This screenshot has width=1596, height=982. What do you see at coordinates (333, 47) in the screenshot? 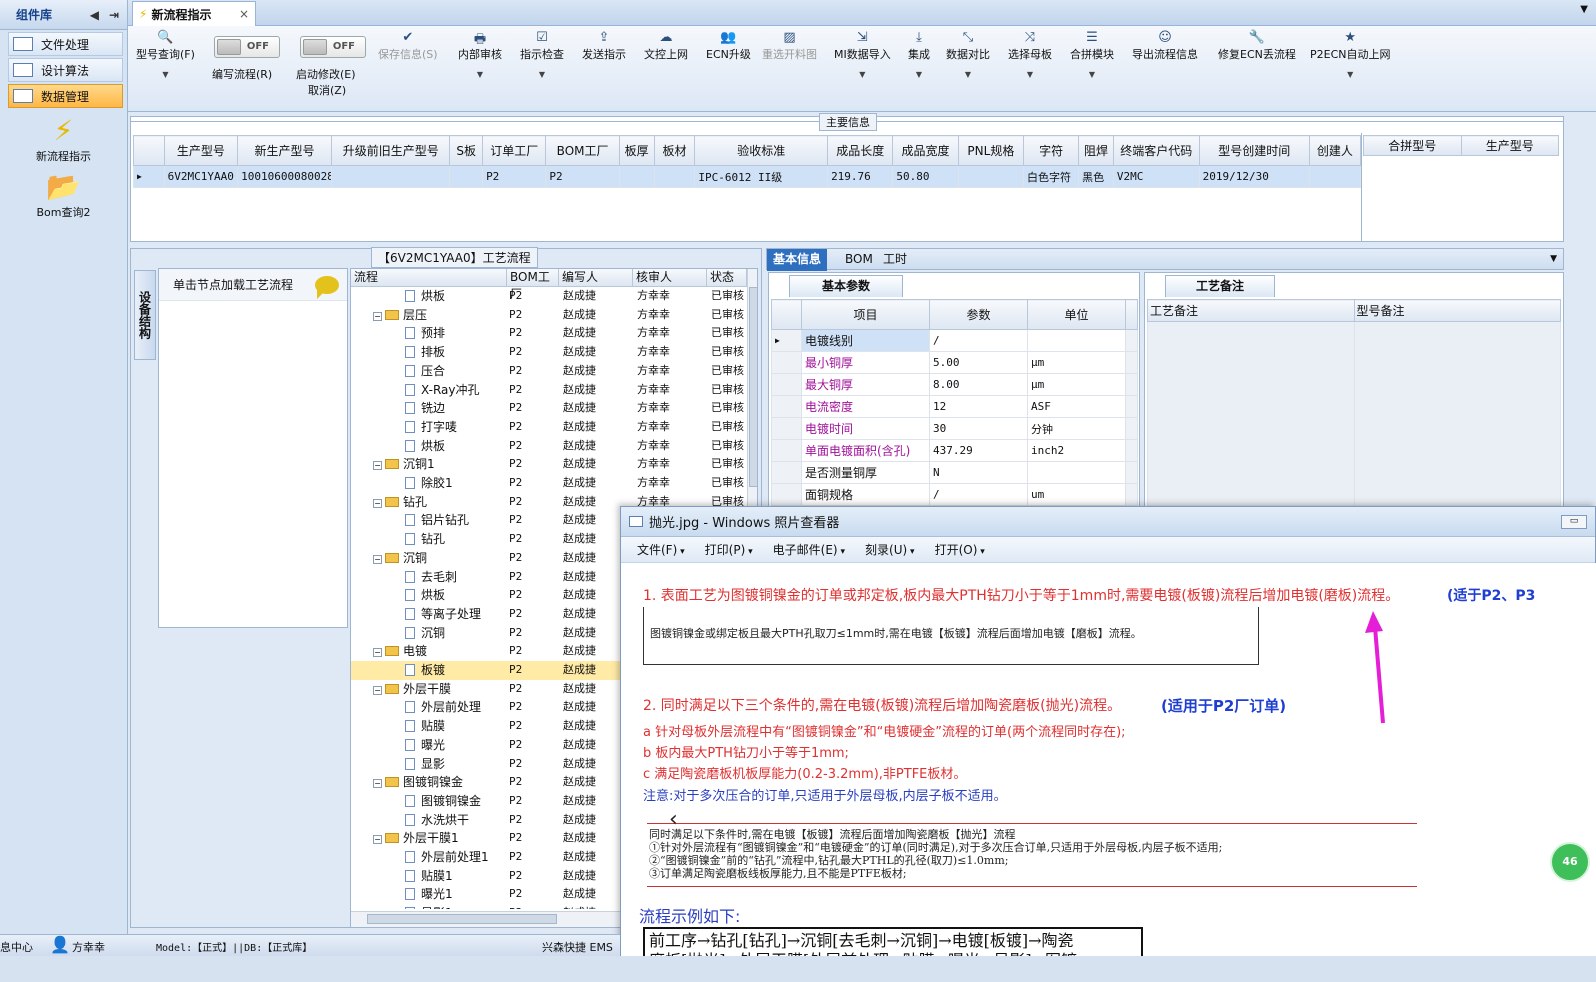
I see `enable-edit-toggle: OFF` at bounding box center [333, 47].